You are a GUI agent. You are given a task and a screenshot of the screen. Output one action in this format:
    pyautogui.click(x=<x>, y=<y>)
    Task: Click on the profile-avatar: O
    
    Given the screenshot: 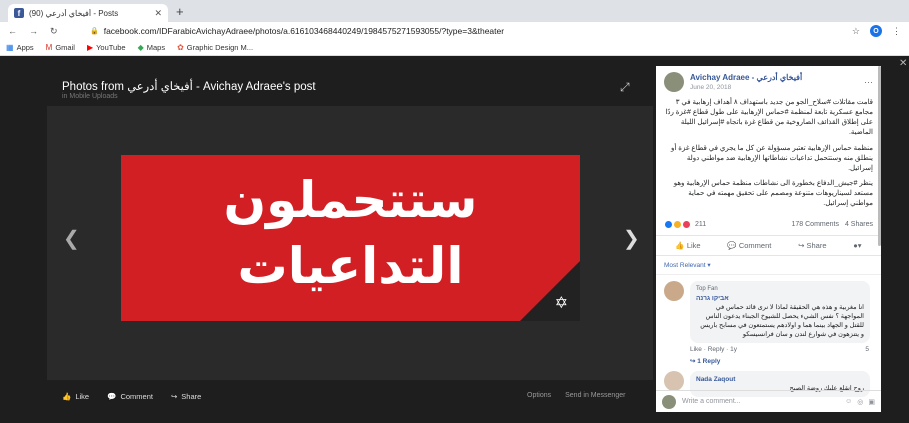 What is the action you would take?
    pyautogui.click(x=876, y=31)
    